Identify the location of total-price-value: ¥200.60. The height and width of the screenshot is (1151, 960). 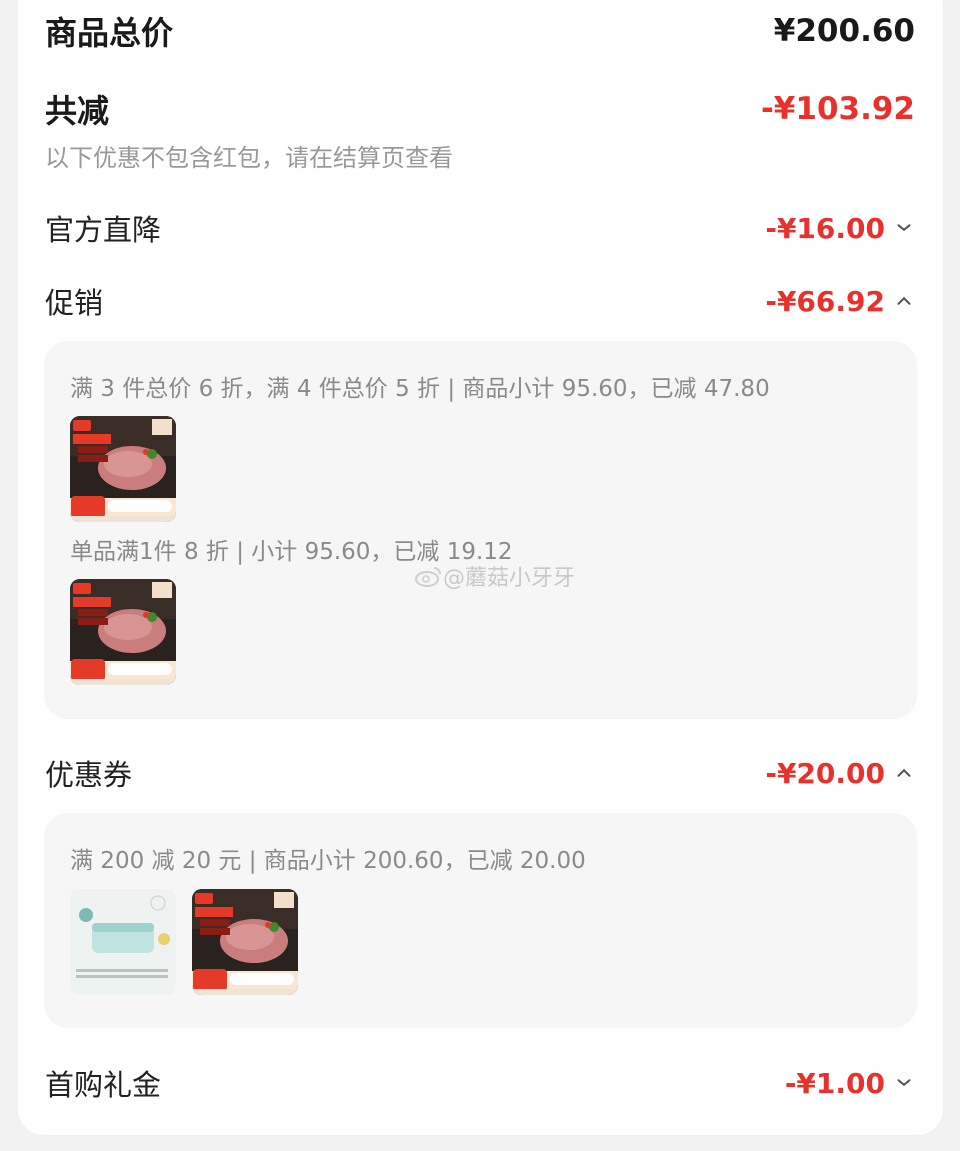
(844, 31).